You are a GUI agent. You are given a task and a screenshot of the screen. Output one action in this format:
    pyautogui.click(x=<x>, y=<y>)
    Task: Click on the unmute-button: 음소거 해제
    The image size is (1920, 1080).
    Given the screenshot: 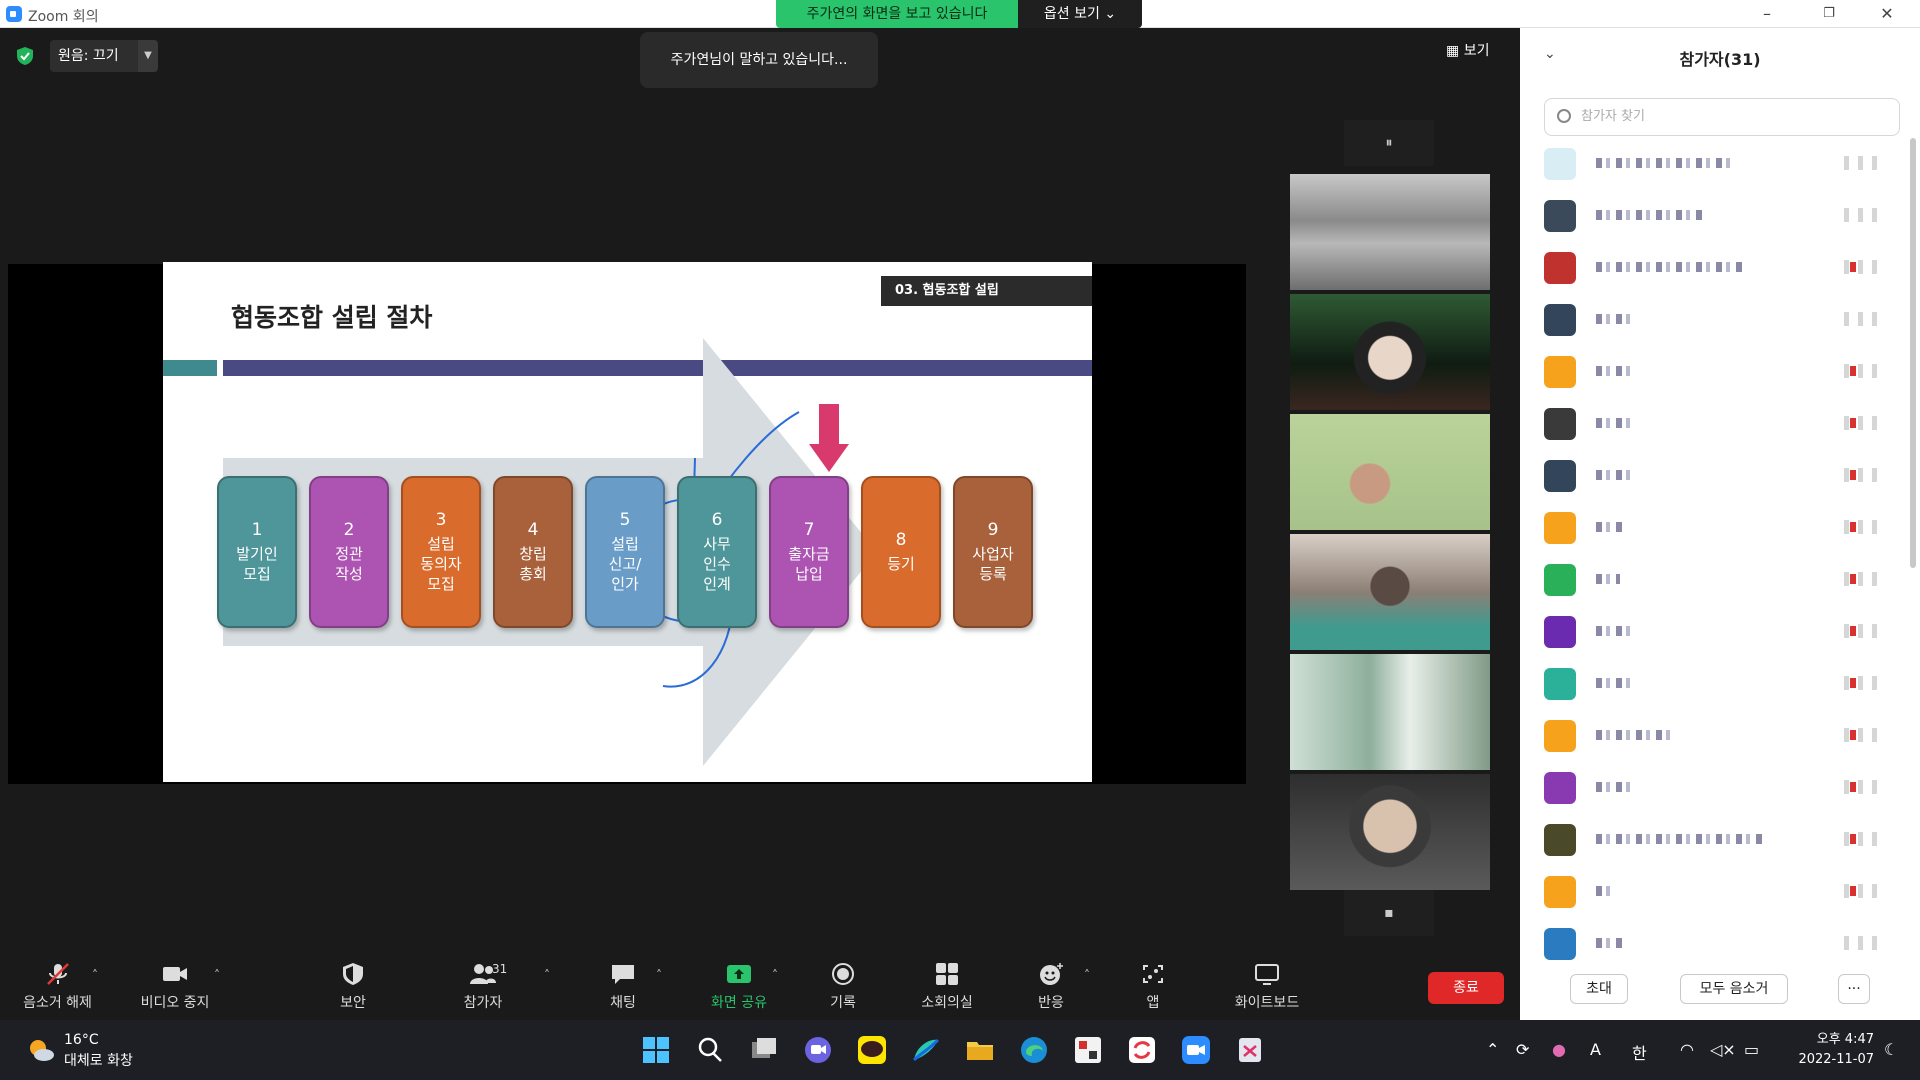 What is the action you would take?
    pyautogui.click(x=57, y=988)
    